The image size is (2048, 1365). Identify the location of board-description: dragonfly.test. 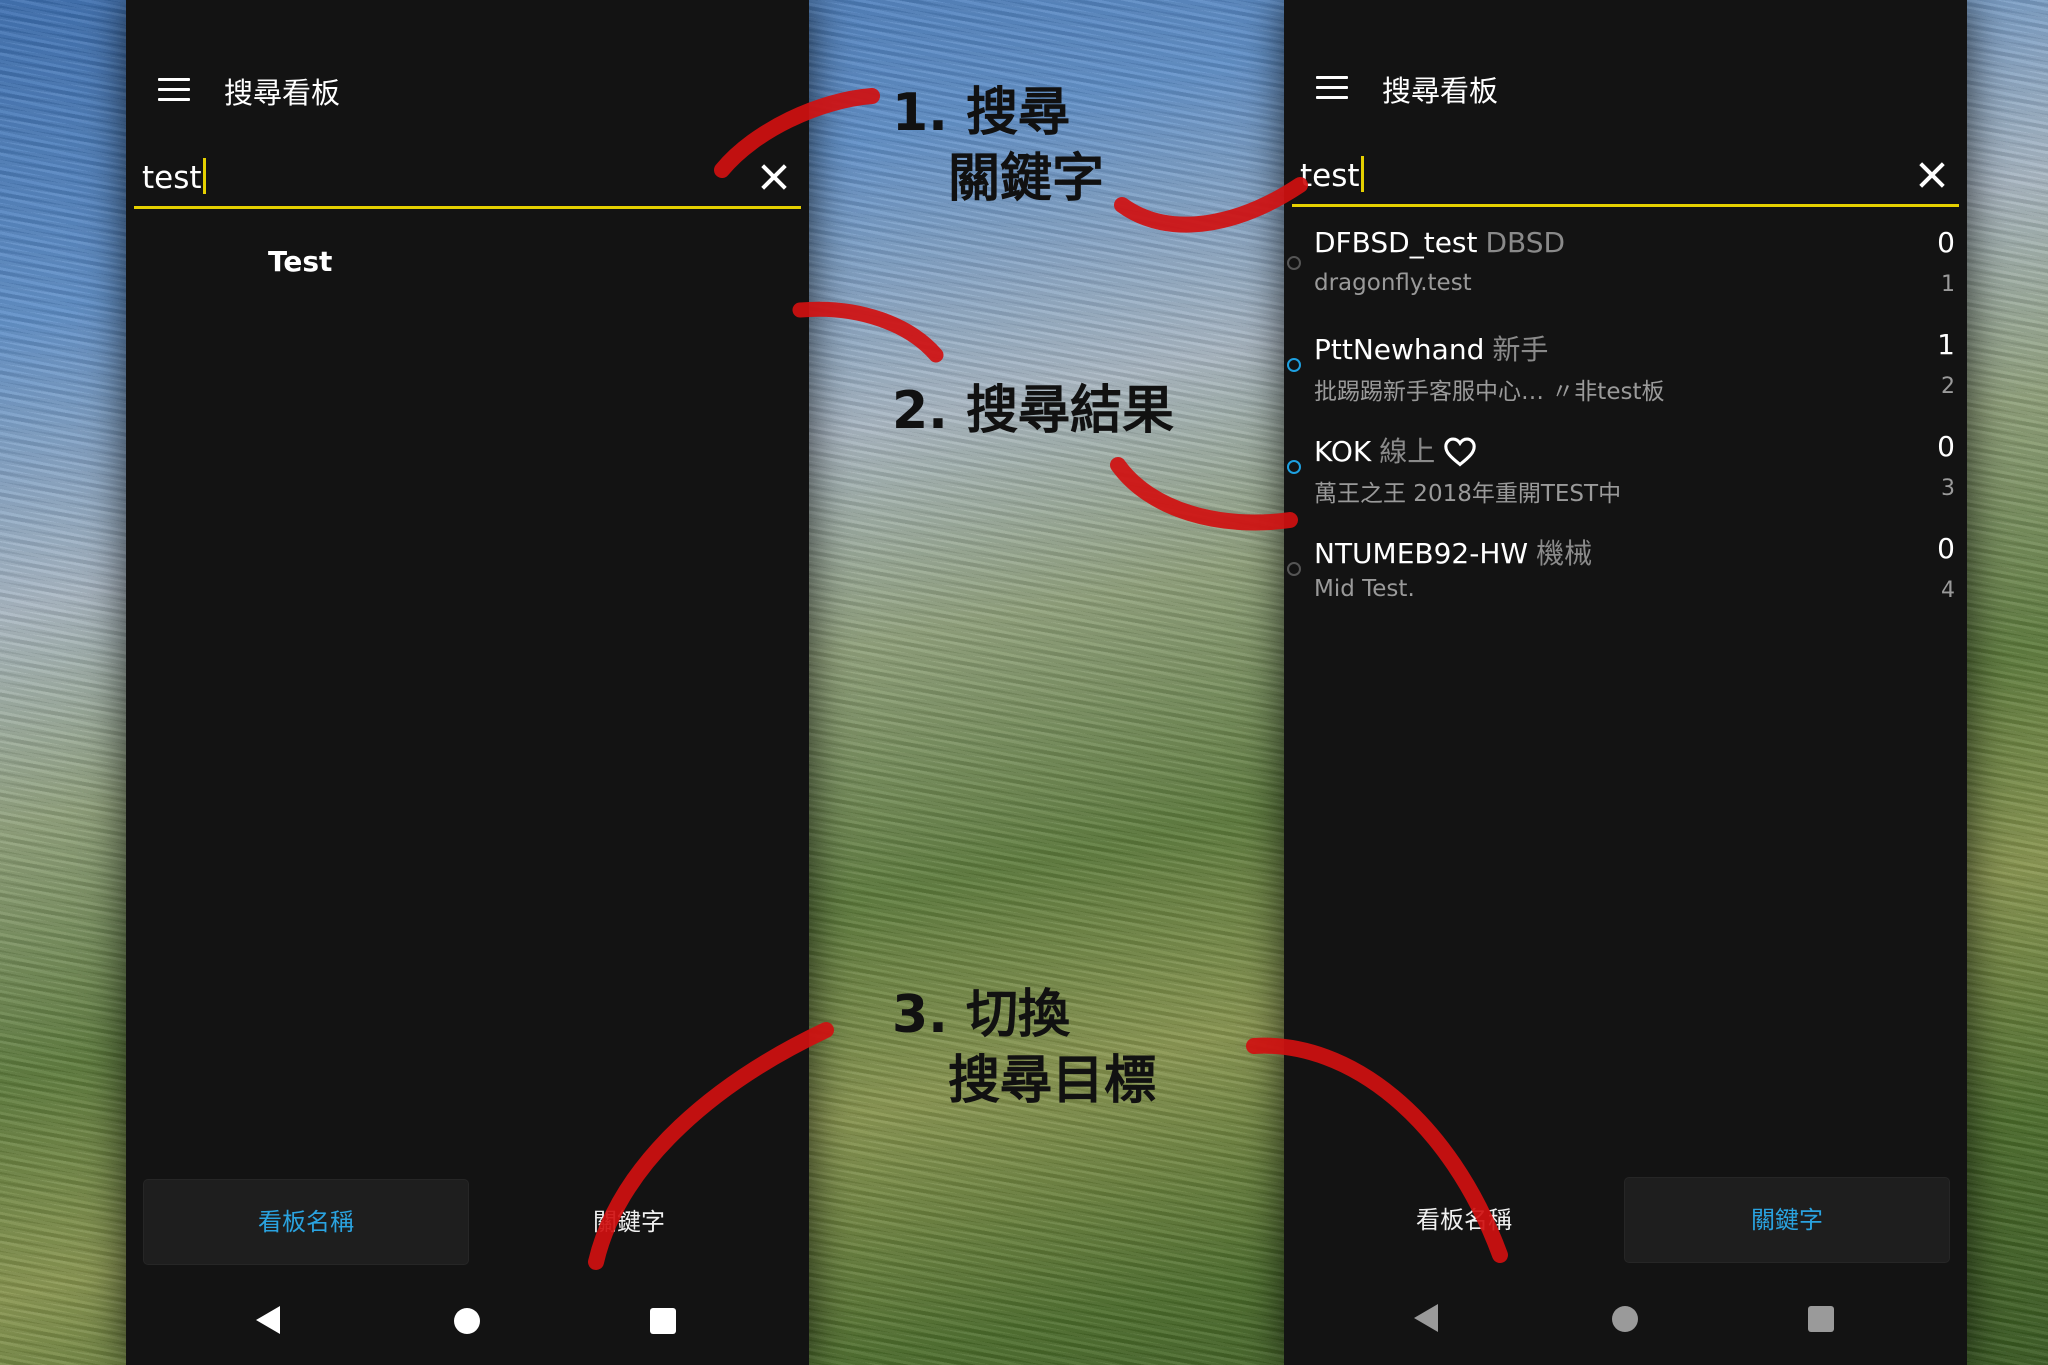
(1393, 283).